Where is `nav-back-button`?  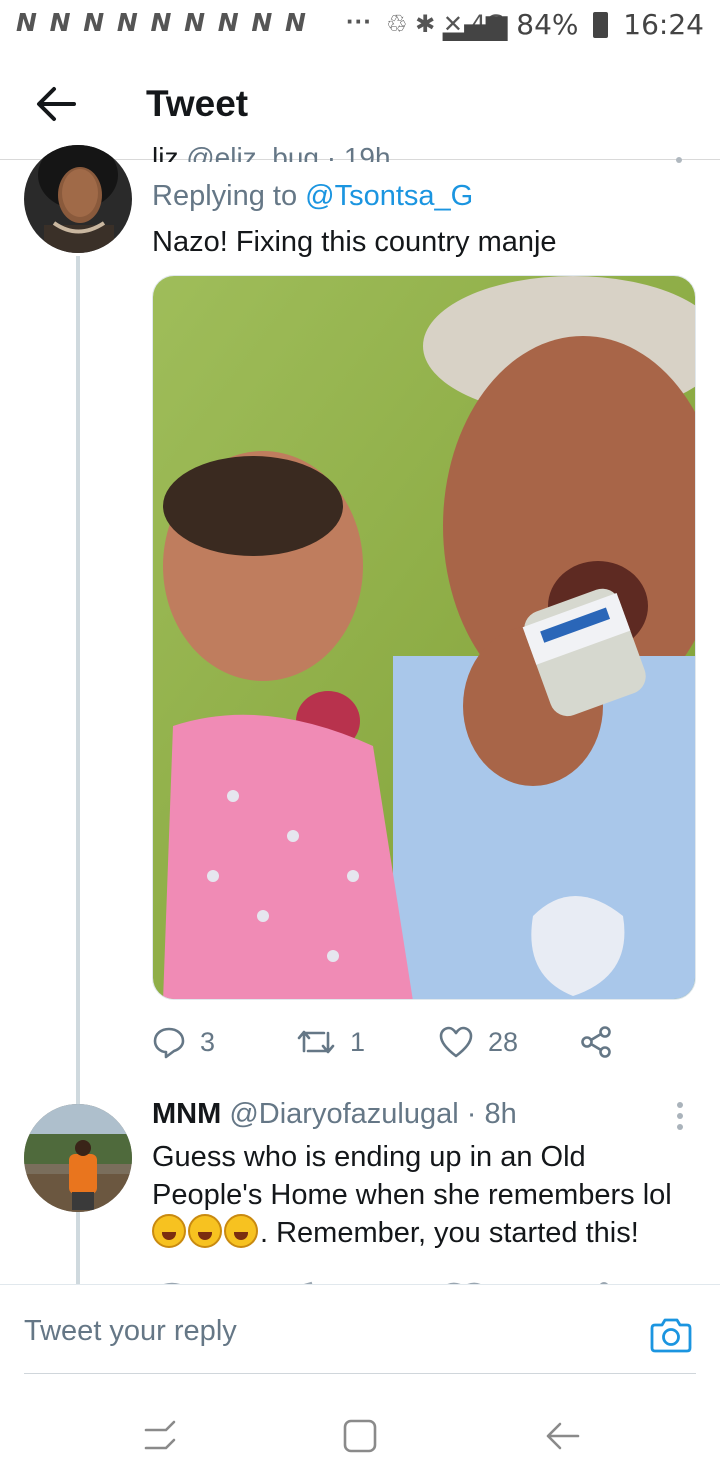
nav-back-button is located at coordinates (562, 1436).